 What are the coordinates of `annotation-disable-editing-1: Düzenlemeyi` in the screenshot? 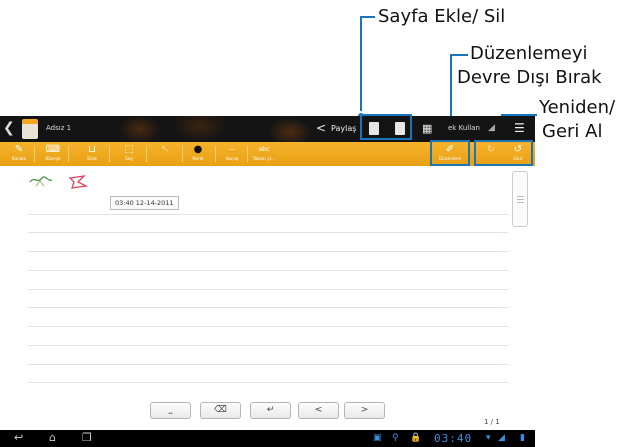 It's located at (529, 53).